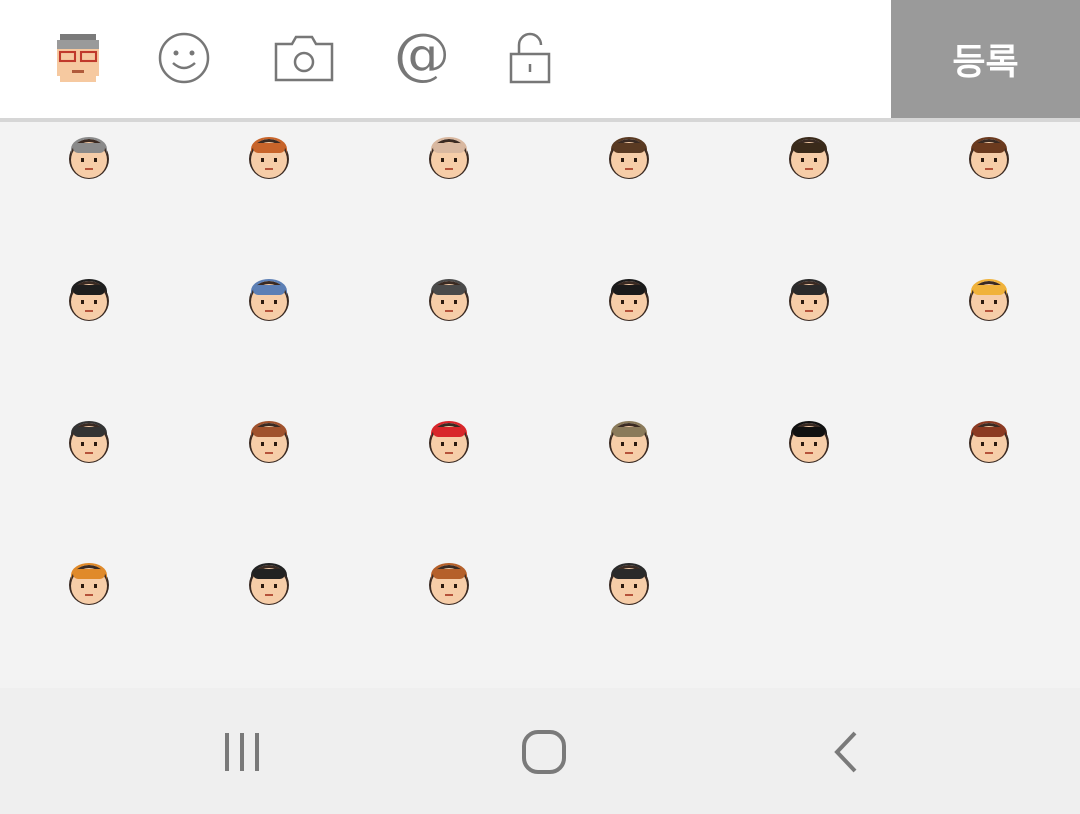 The image size is (1080, 814). I want to click on long-brown-hair-girl-face, so click(269, 442).